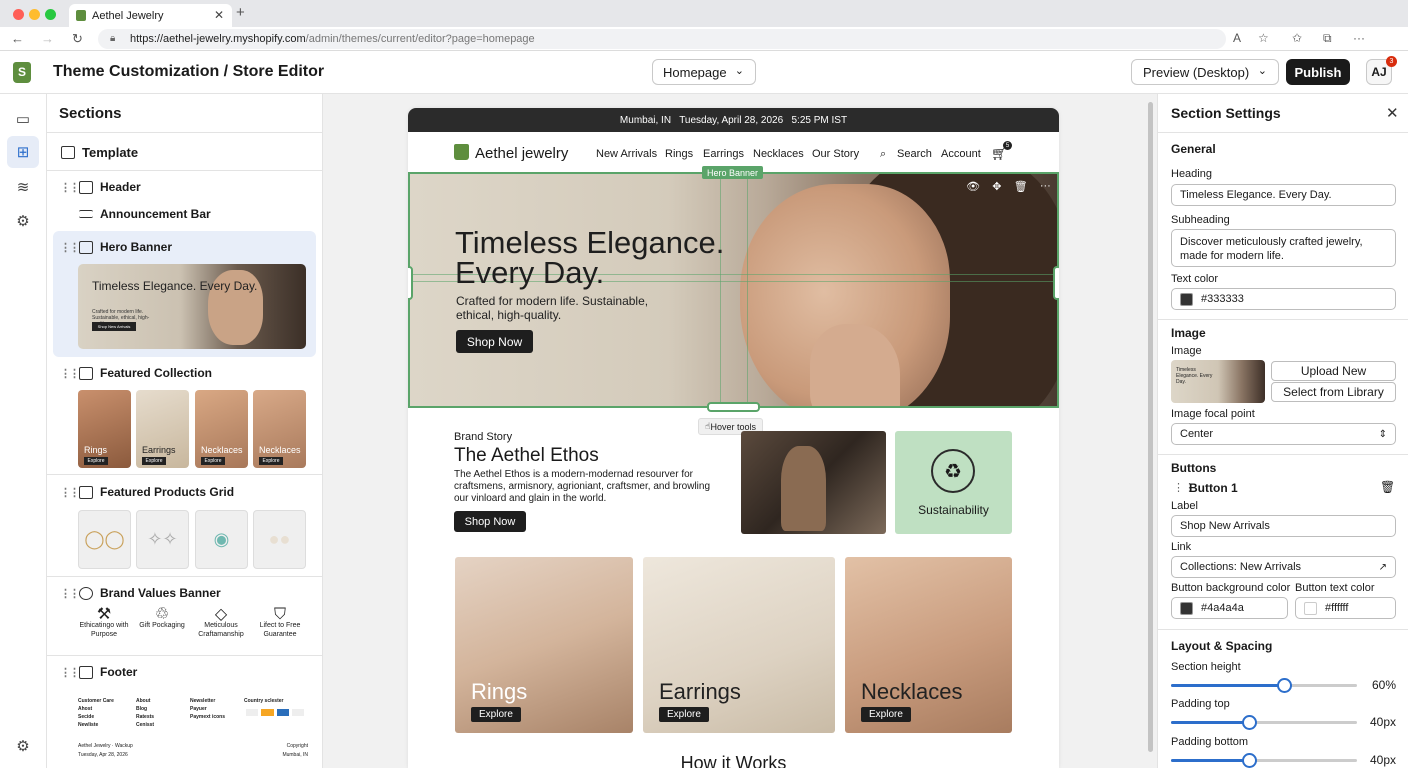 This screenshot has width=1408, height=768. What do you see at coordinates (184, 152) in the screenshot?
I see `template-row: Template` at bounding box center [184, 152].